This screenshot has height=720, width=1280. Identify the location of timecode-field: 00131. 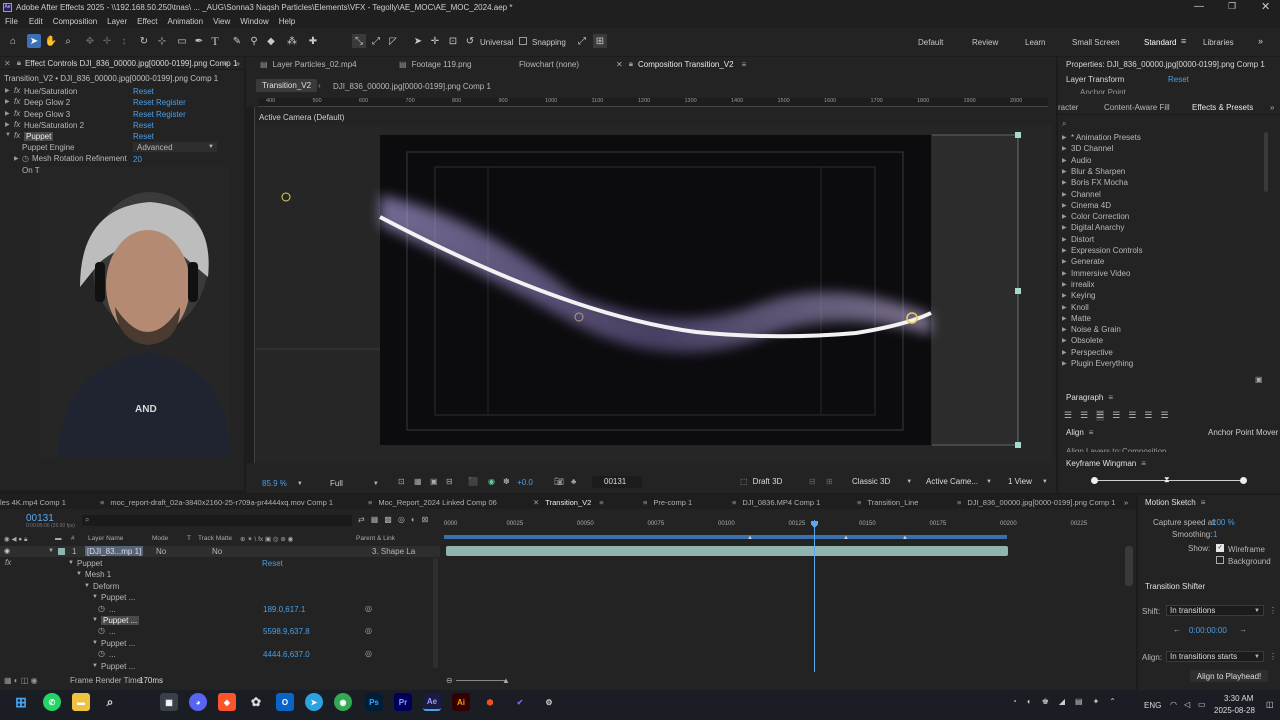
(617, 482).